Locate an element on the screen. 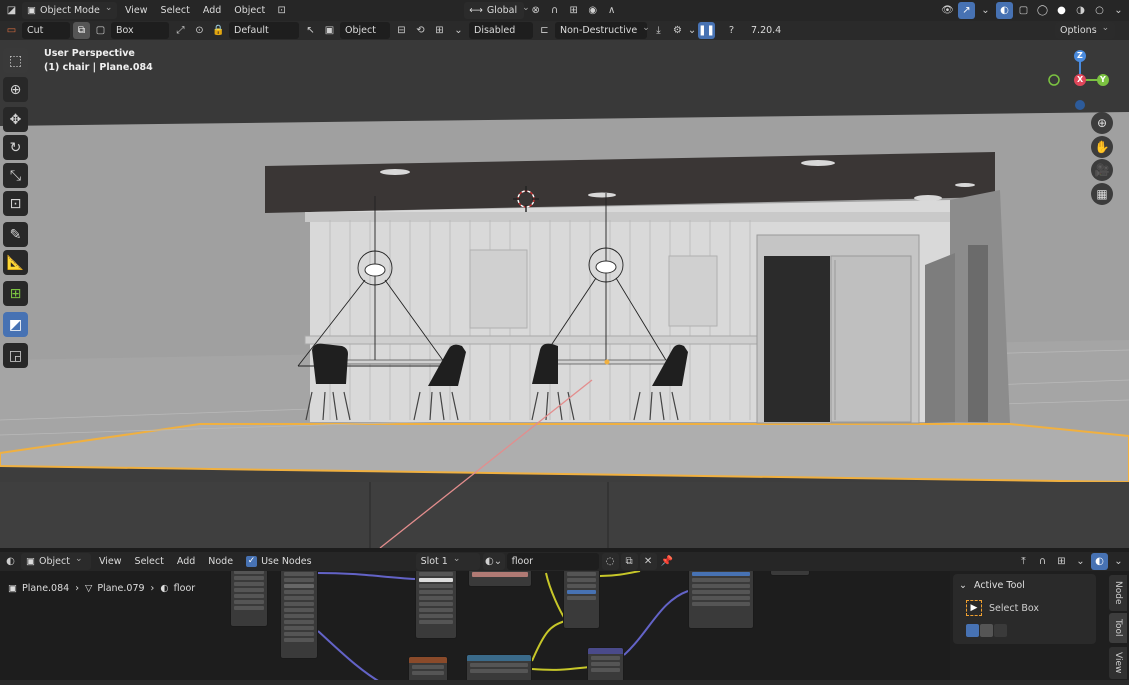 The image size is (1129, 685). mapping-node is located at coordinates (299, 615).